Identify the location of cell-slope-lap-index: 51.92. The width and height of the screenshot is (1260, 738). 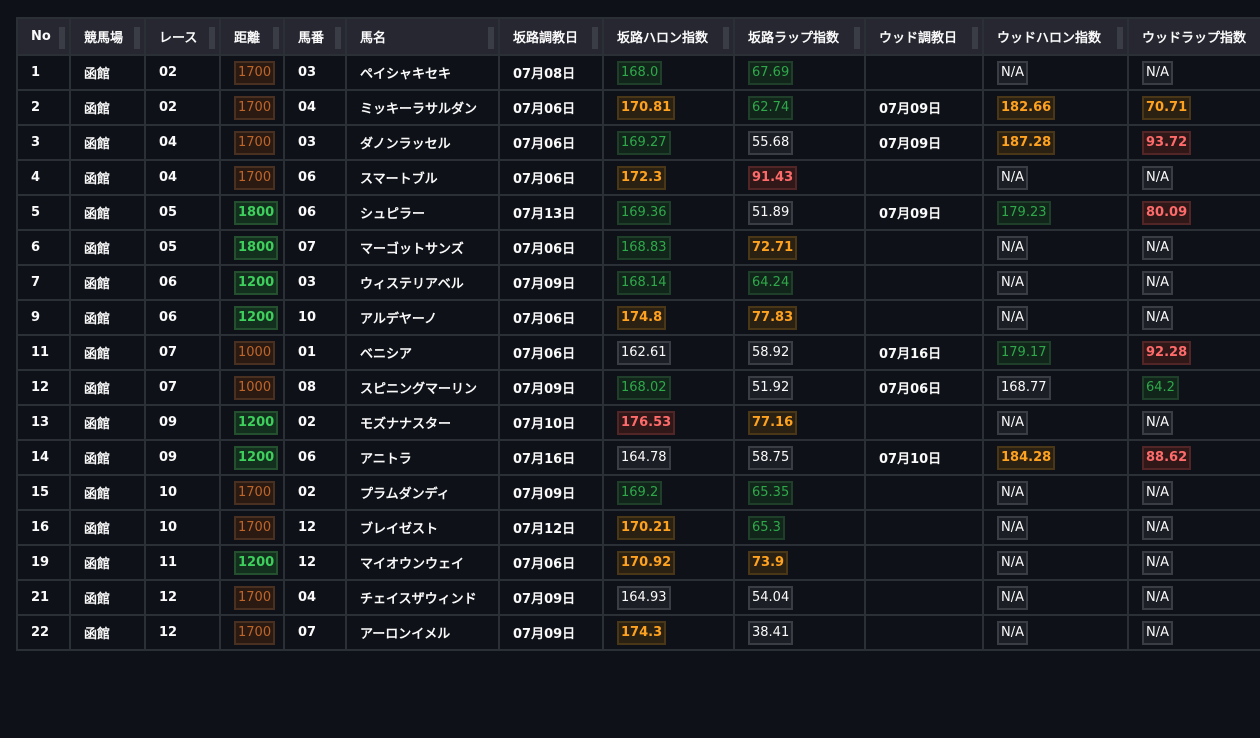
(799, 387).